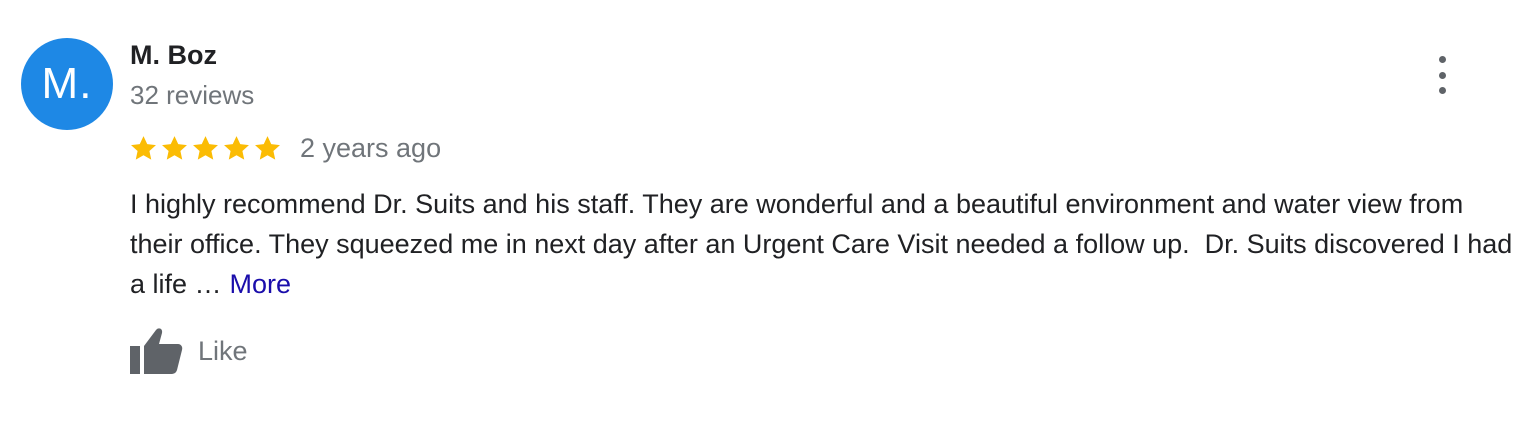  Describe the element at coordinates (223, 350) in the screenshot. I see `like-label: Like` at that location.